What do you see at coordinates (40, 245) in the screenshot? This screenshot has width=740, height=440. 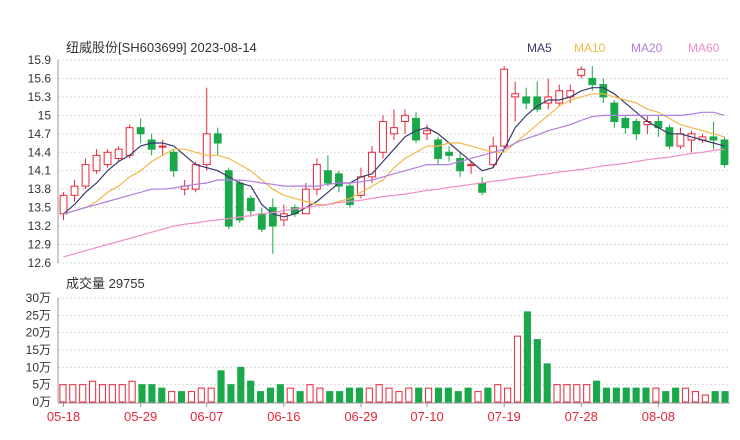 I see `price-tick-label: 12.9` at bounding box center [40, 245].